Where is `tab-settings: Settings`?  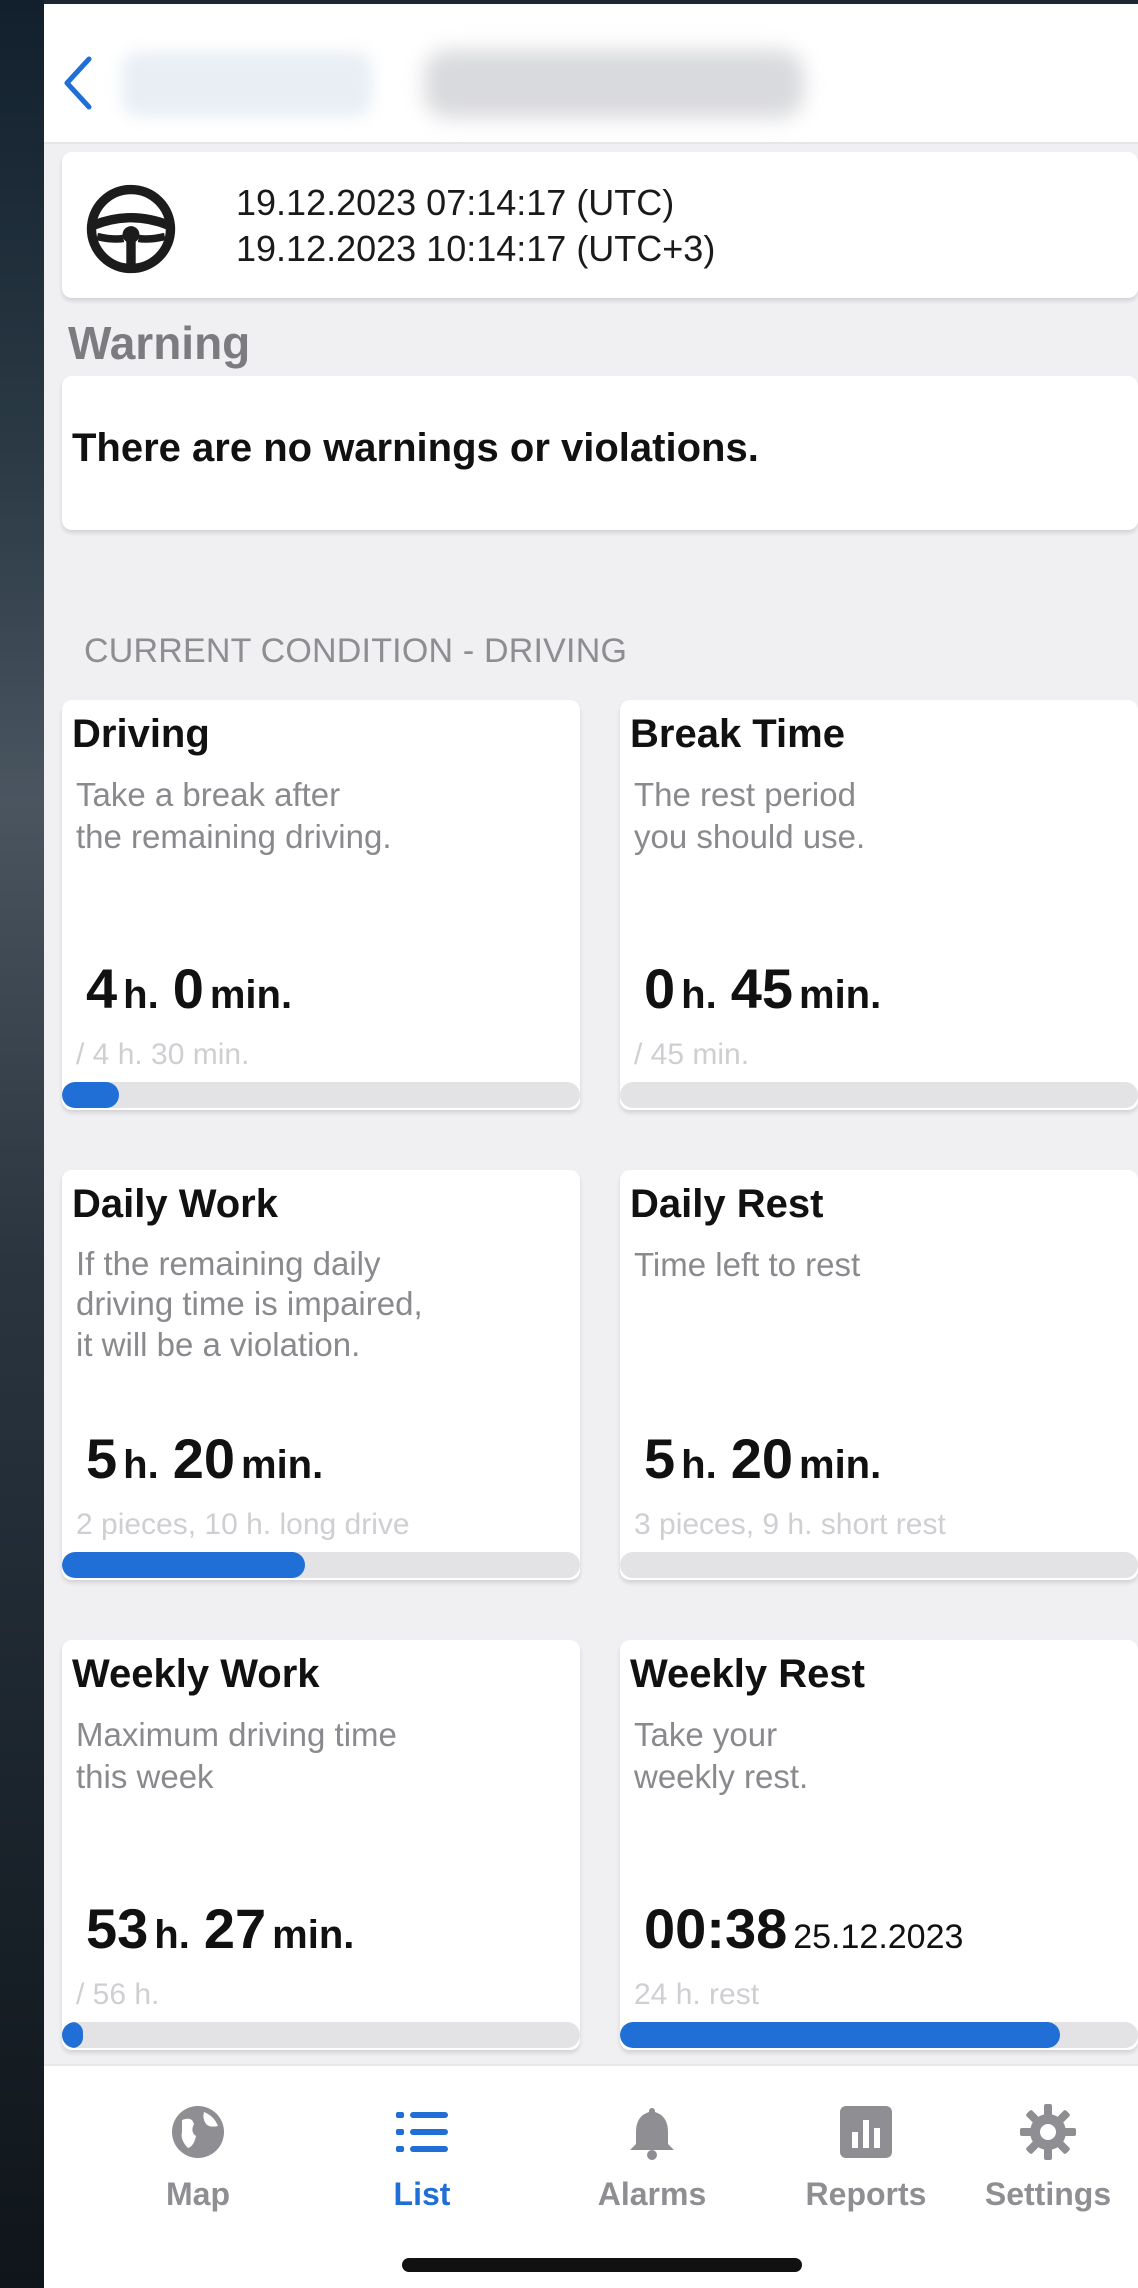
tab-settings: Settings is located at coordinates (1048, 2155).